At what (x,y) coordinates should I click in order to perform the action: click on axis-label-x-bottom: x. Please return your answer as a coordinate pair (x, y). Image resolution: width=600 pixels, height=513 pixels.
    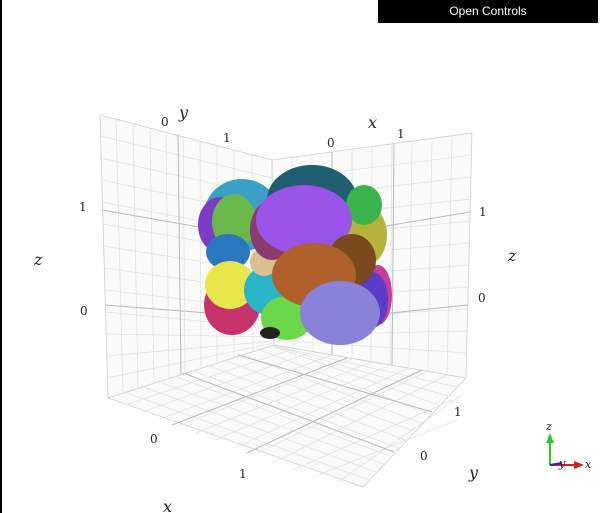
    Looking at the image, I should click on (168, 505).